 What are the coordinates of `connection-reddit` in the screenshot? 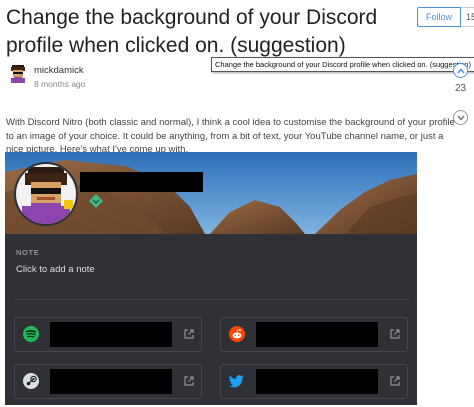 It's located at (314, 334).